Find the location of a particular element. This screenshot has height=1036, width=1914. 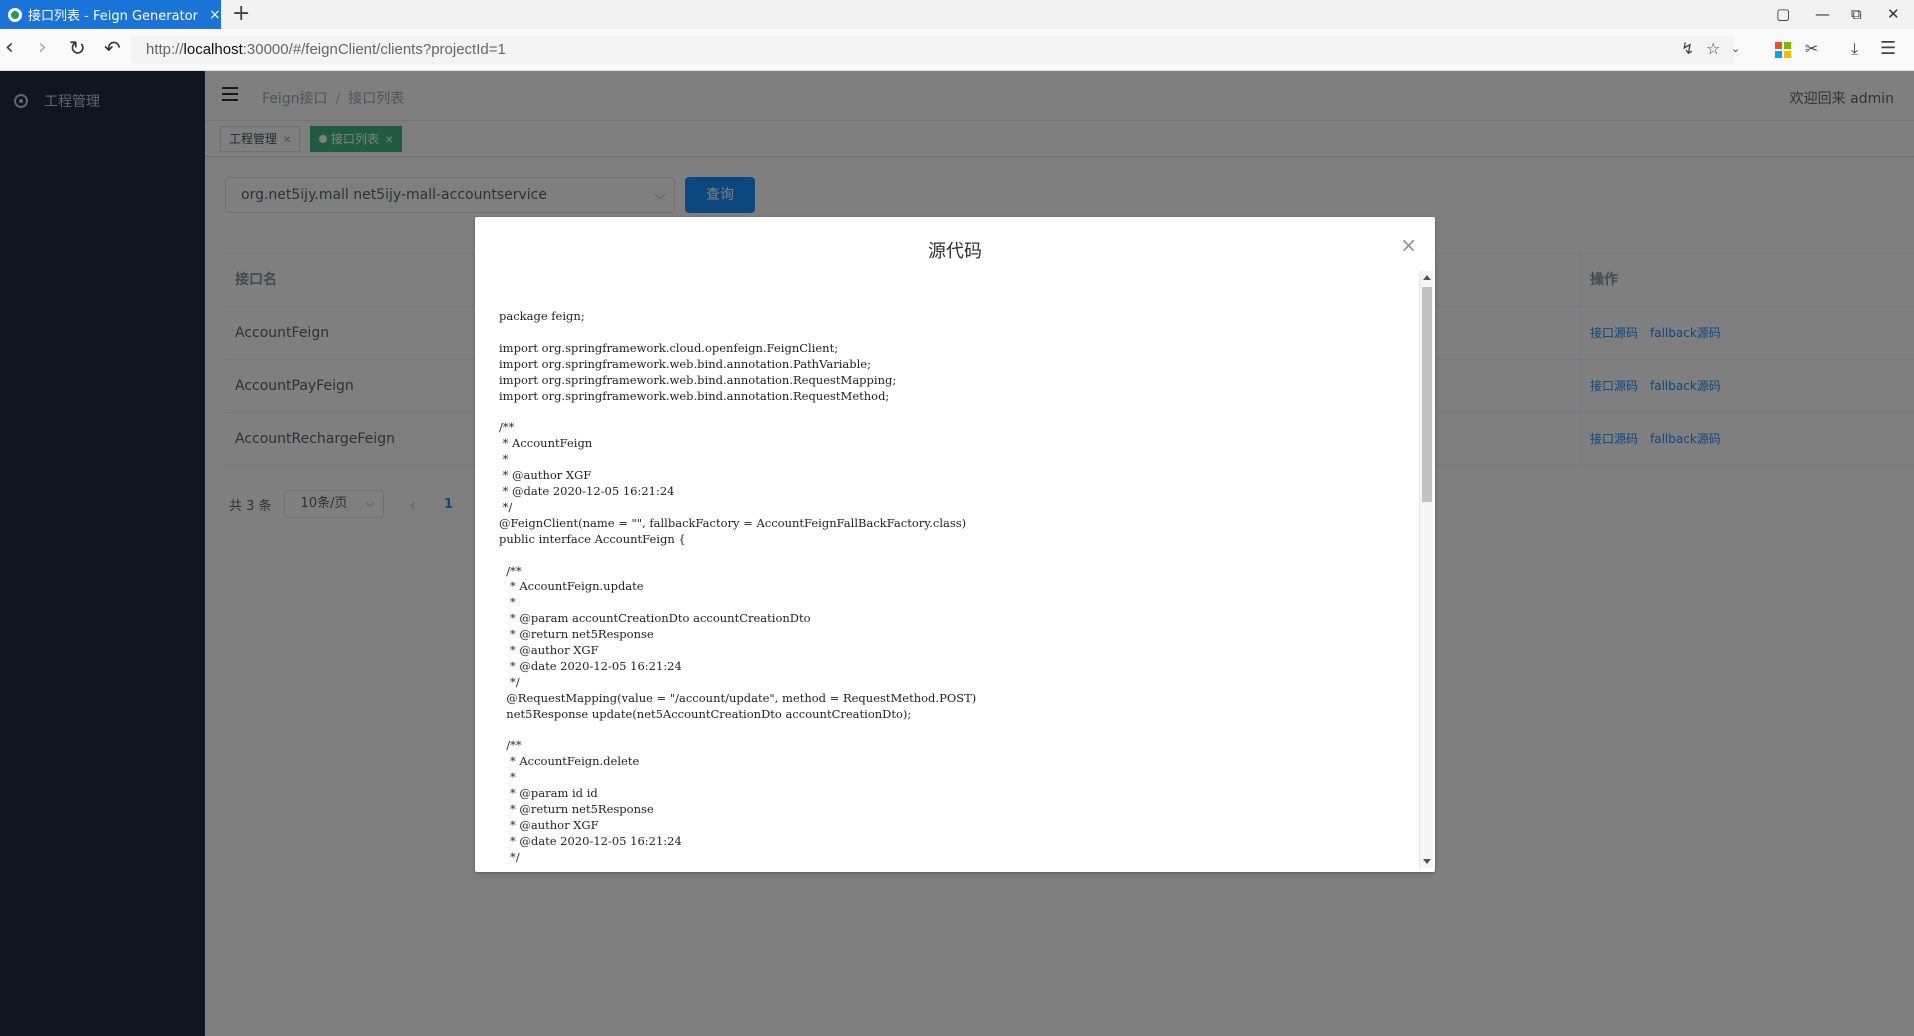

new-tab-icon: + is located at coordinates (241, 14).